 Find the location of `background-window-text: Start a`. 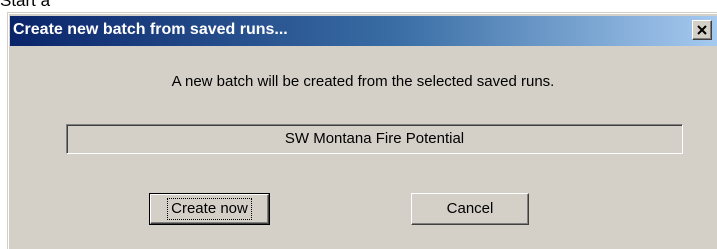

background-window-text: Start a is located at coordinates (25, 5).